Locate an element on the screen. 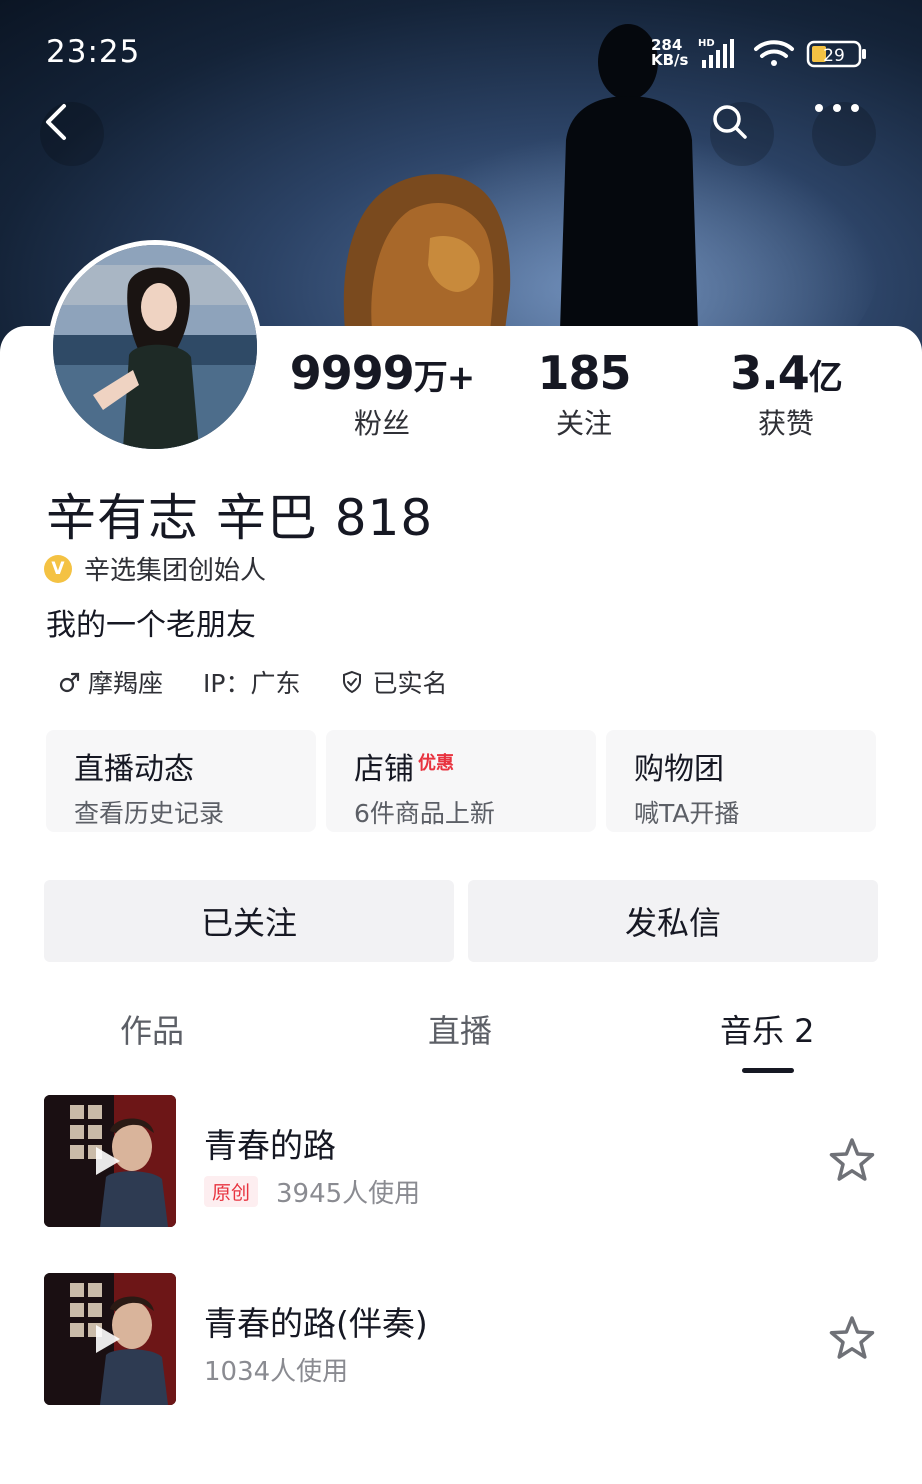 The height and width of the screenshot is (1484, 922). more-dots-icon is located at coordinates (837, 108).